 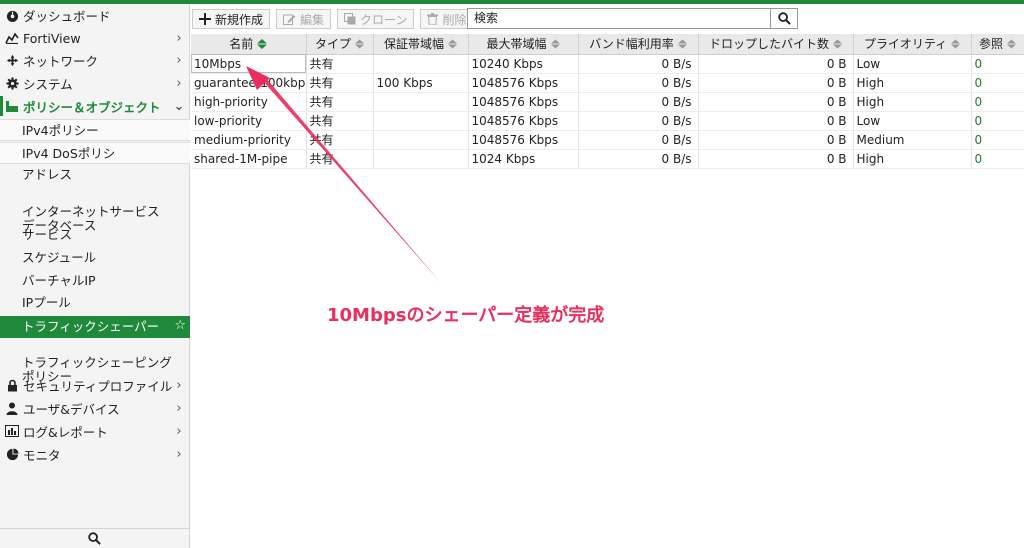 What do you see at coordinates (65, 432) in the screenshot?
I see `sidebar-item-label: ログ&レポート` at bounding box center [65, 432].